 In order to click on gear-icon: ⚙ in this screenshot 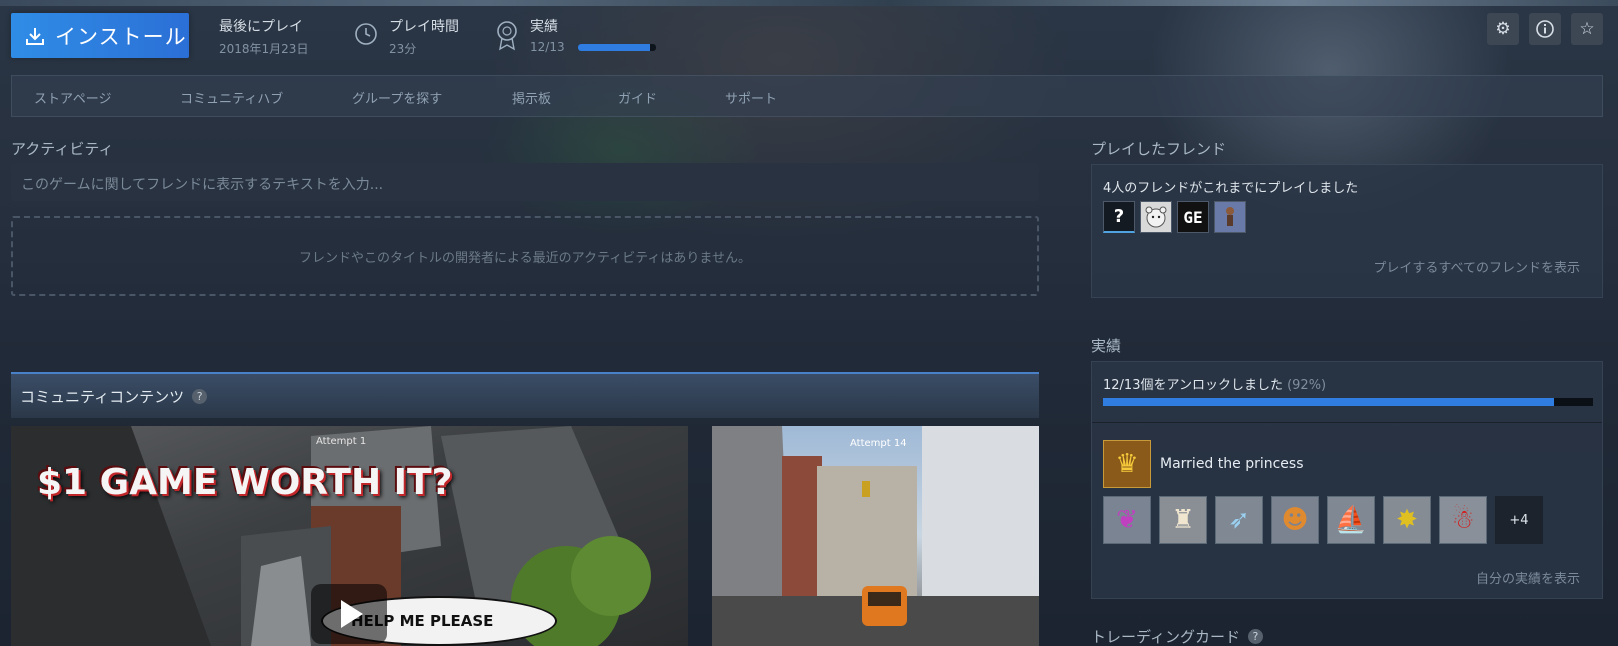, I will do `click(1503, 29)`.